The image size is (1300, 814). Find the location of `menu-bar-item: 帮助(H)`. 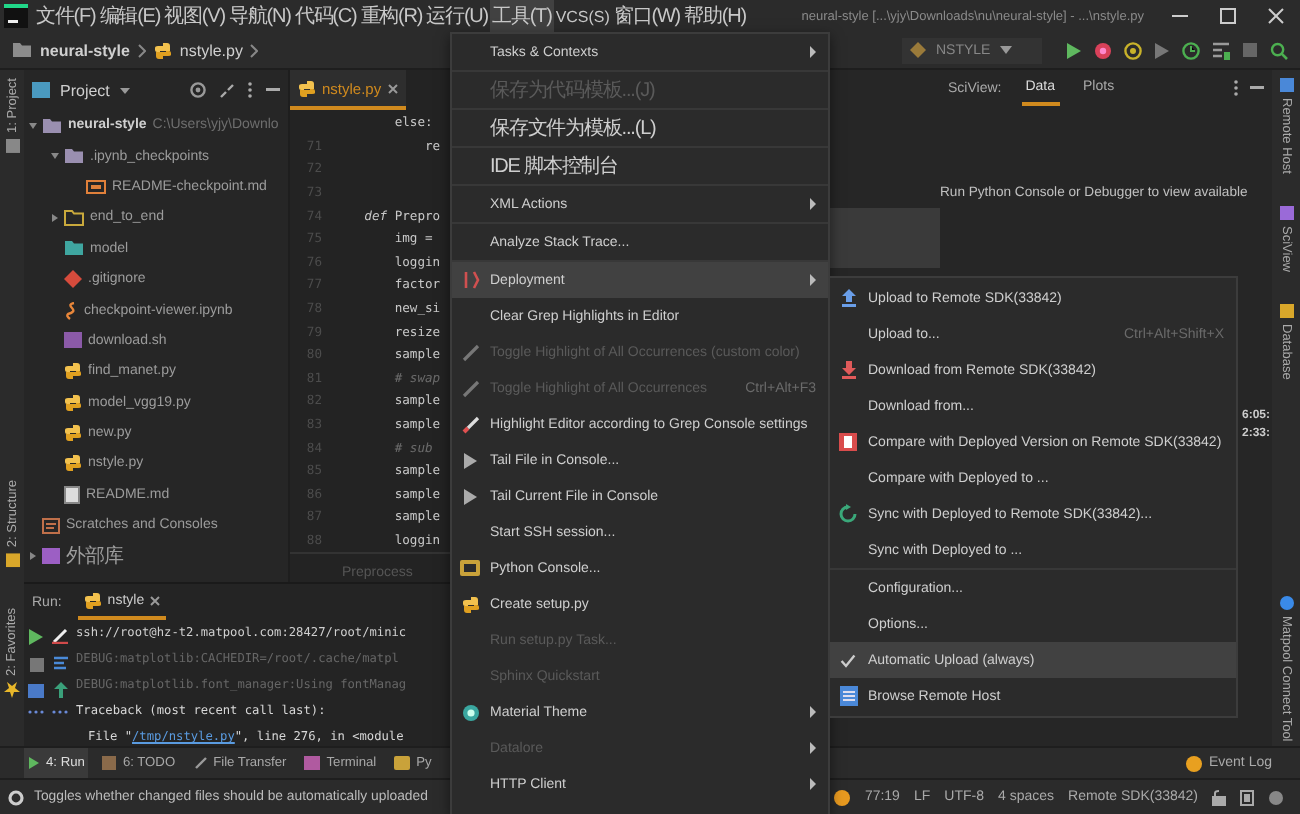

menu-bar-item: 帮助(H) is located at coordinates (715, 16).